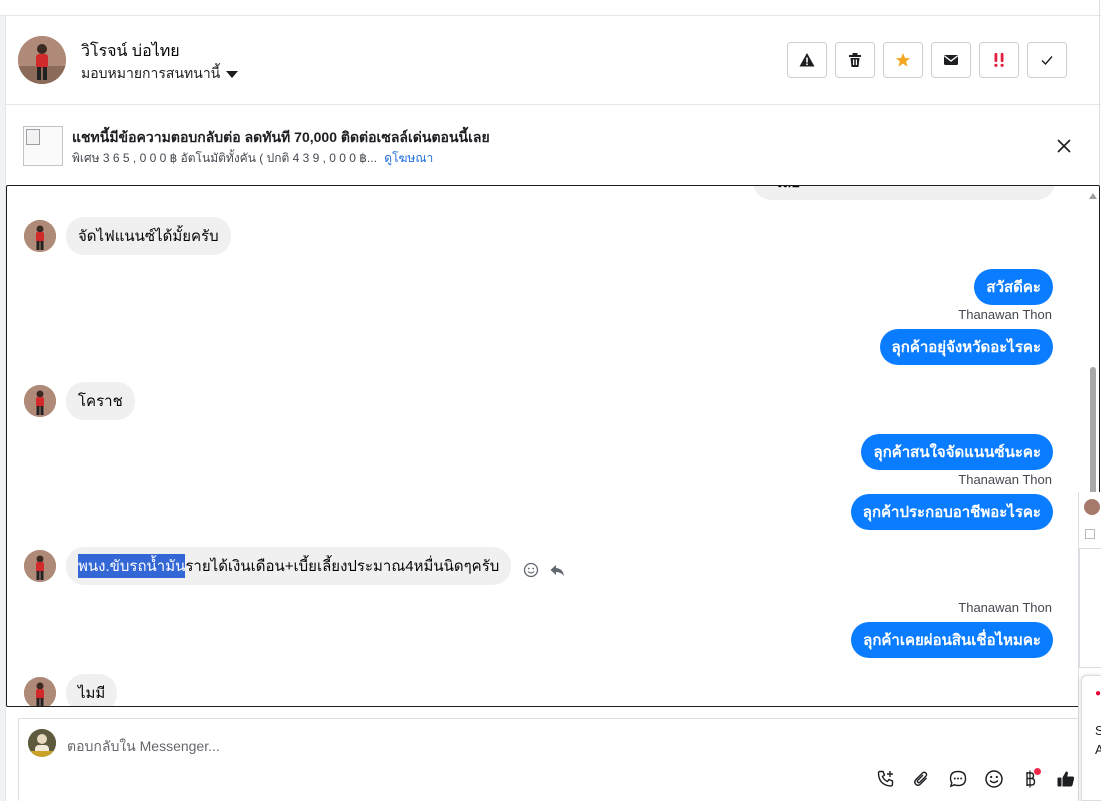 The width and height of the screenshot is (1101, 801). Describe the element at coordinates (130, 51) in the screenshot. I see `contact-name: วิโรจน์ บ่อไทย` at that location.